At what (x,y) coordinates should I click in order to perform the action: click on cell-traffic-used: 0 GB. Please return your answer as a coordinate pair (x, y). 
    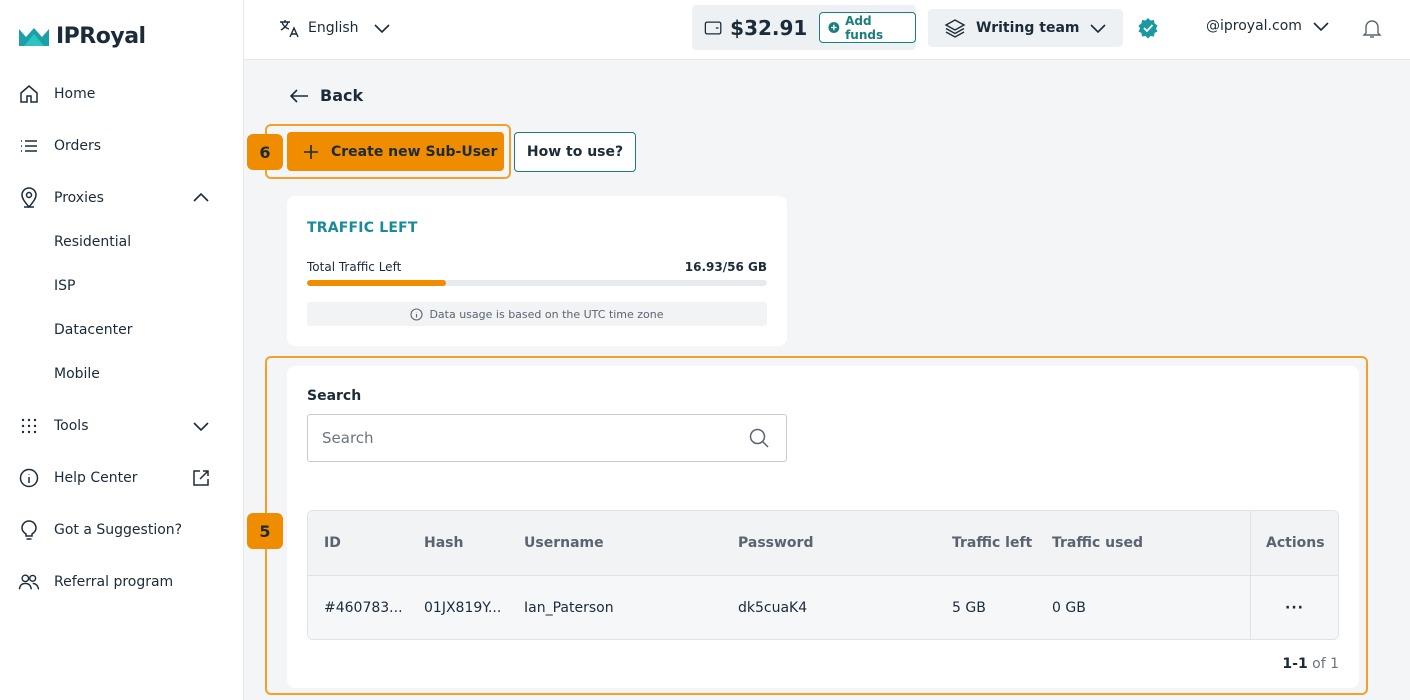
    Looking at the image, I should click on (1069, 608).